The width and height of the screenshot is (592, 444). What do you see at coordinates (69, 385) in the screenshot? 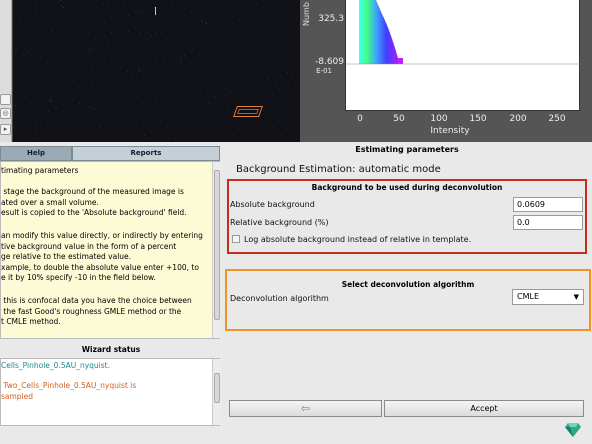
I see `wizard-status-line: Two_Cells_Pinhole_0.5AU_nyquist is` at bounding box center [69, 385].